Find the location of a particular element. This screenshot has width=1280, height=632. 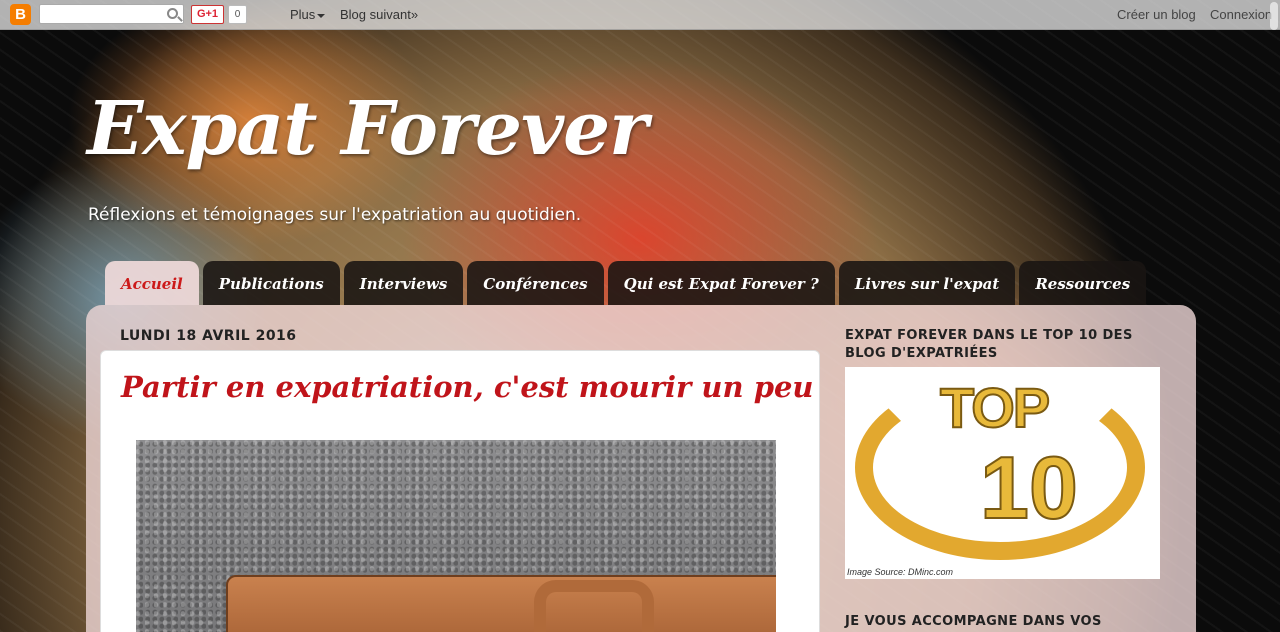

google-plus-one-button: G+1 is located at coordinates (207, 14).